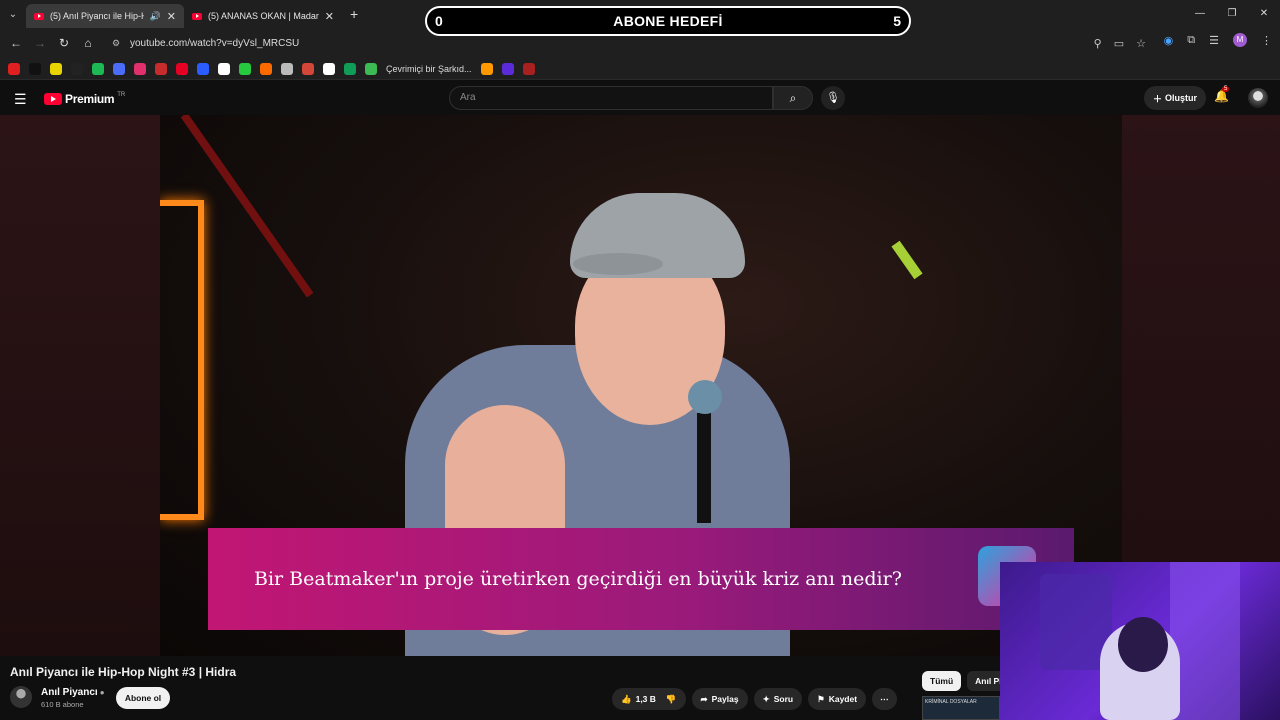 This screenshot has width=1280, height=720. I want to click on reload-icon: ↻, so click(64, 43).